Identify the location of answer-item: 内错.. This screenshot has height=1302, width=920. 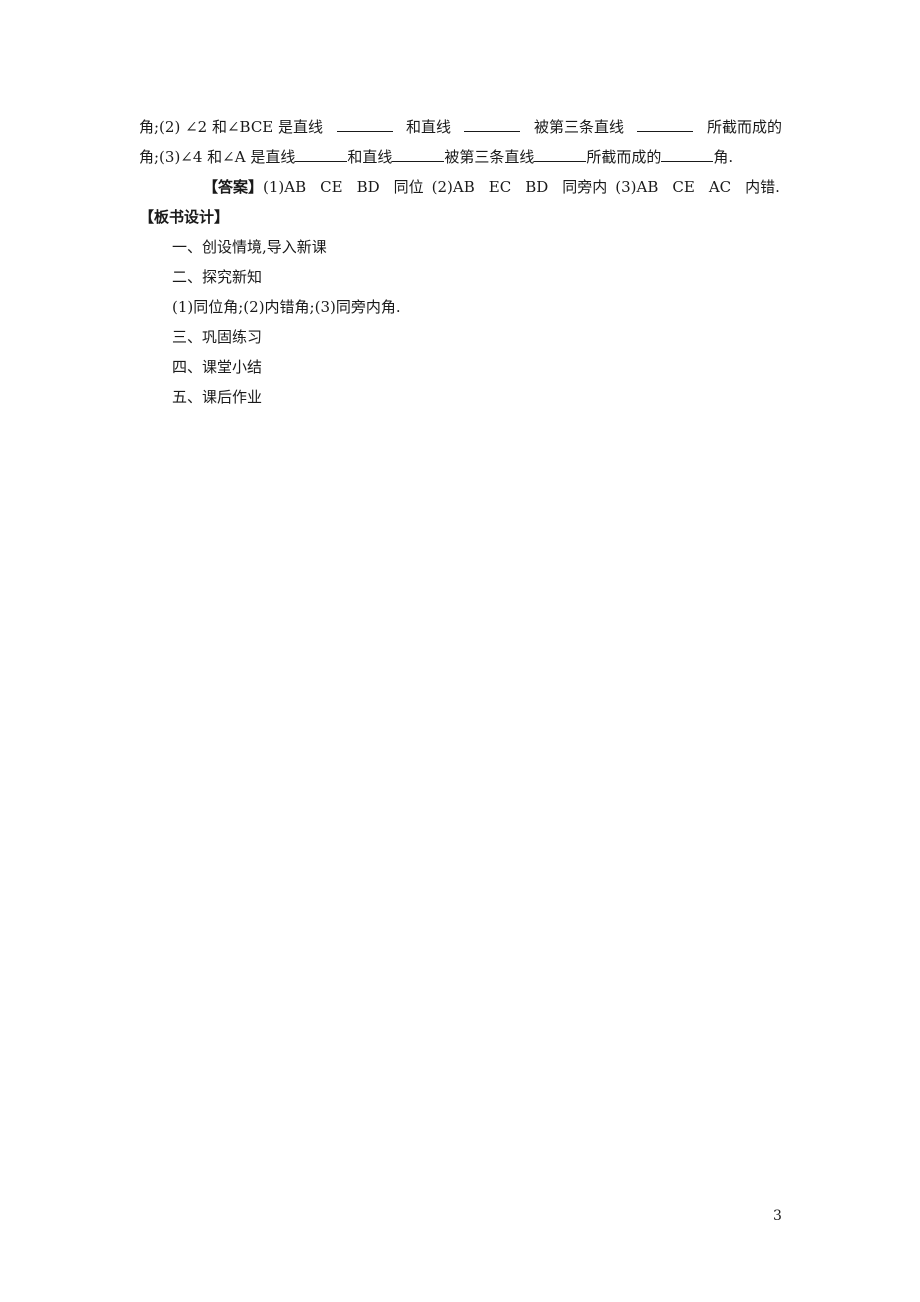
(762, 187).